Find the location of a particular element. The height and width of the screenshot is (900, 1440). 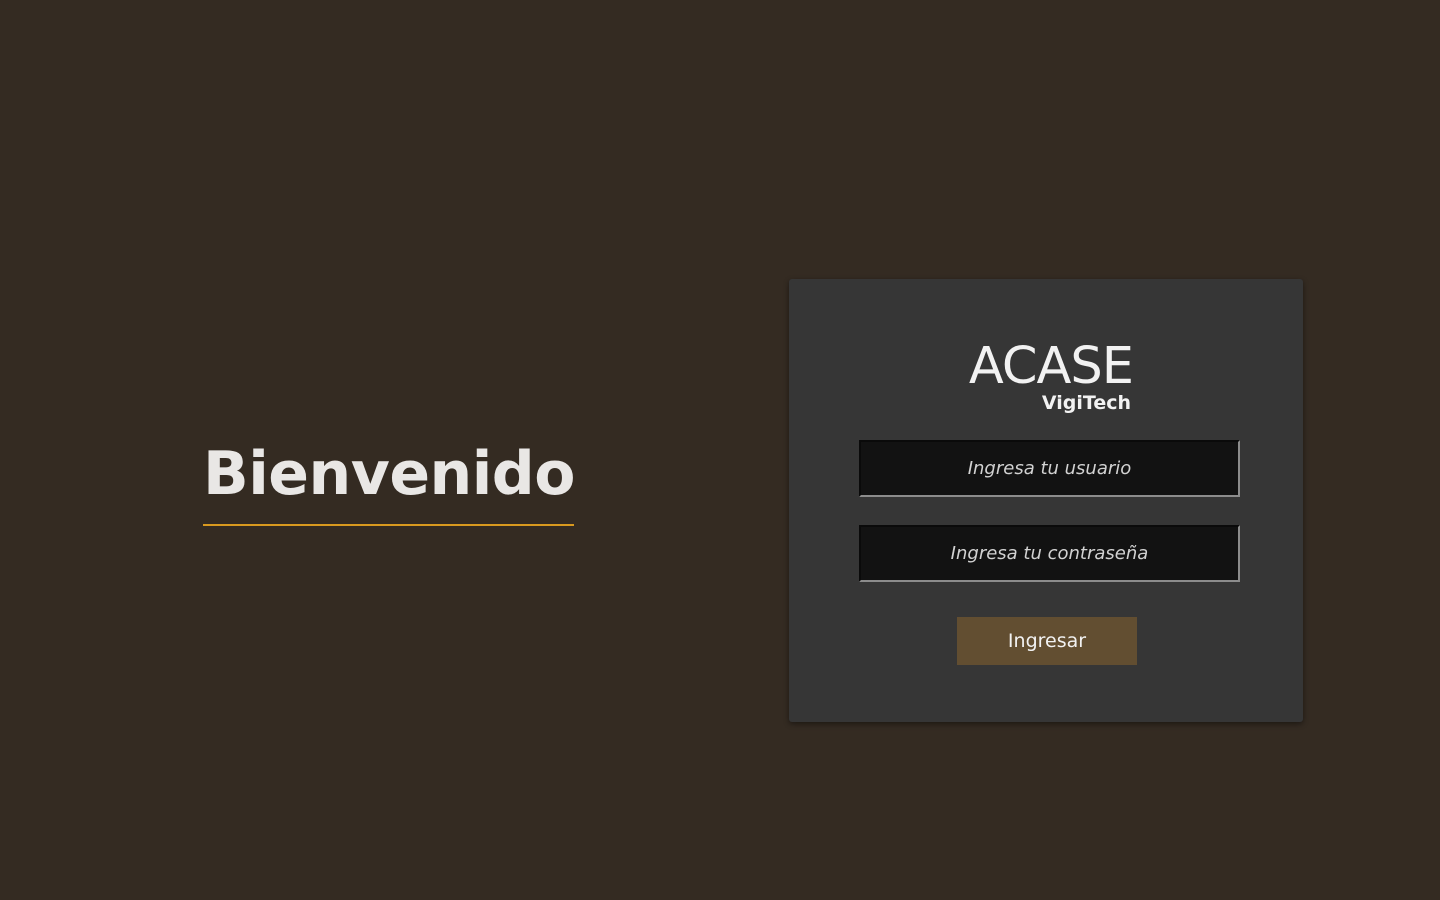

password-input is located at coordinates (1049, 553).